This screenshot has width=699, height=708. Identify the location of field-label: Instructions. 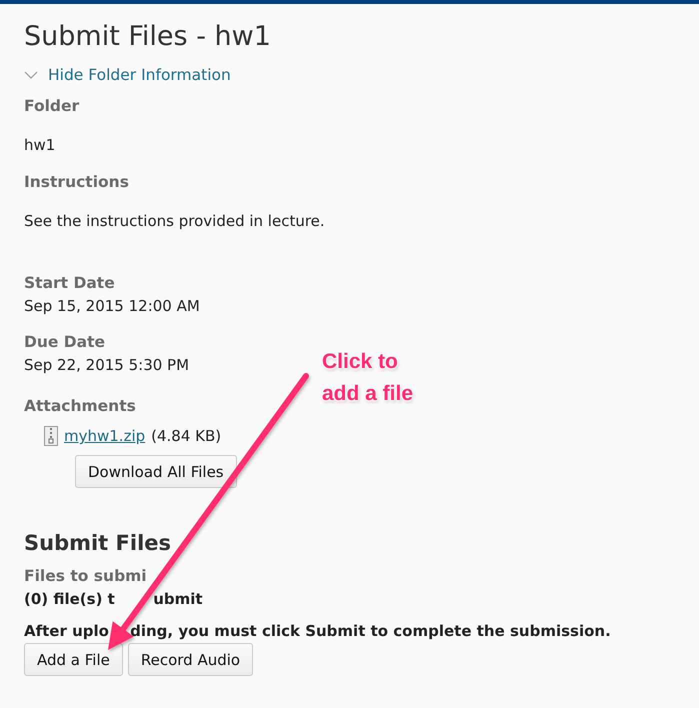
(76, 182).